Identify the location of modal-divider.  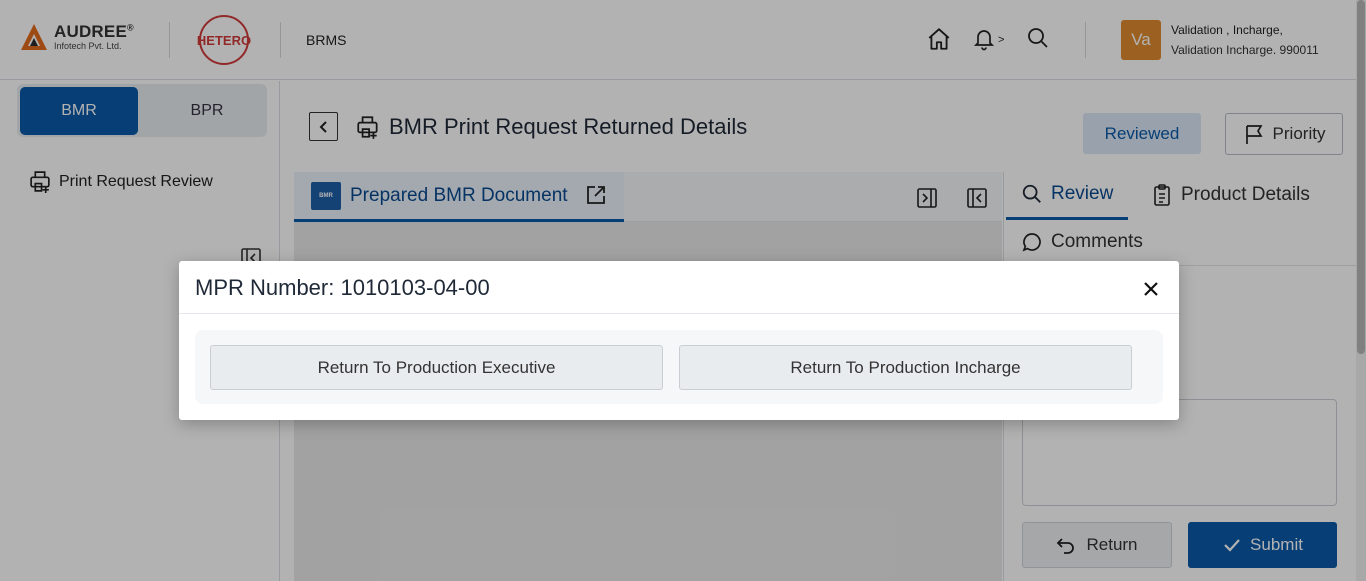
(679, 313).